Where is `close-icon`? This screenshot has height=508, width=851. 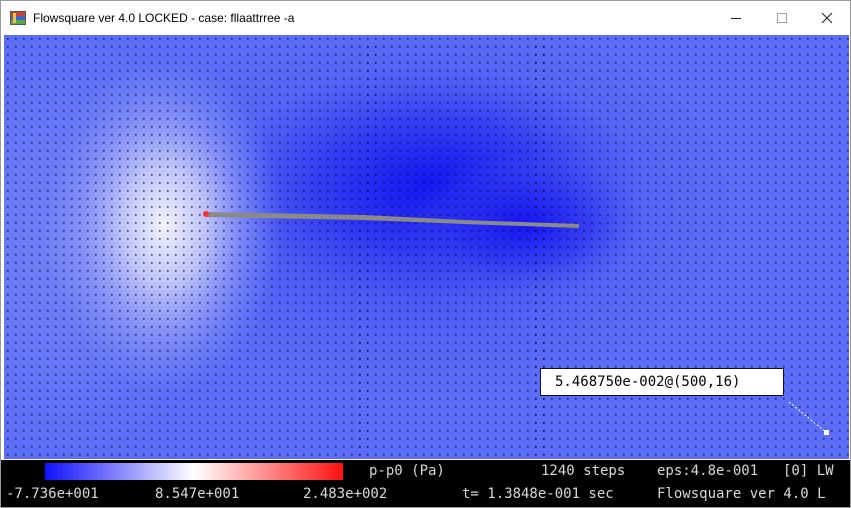
close-icon is located at coordinates (827, 17).